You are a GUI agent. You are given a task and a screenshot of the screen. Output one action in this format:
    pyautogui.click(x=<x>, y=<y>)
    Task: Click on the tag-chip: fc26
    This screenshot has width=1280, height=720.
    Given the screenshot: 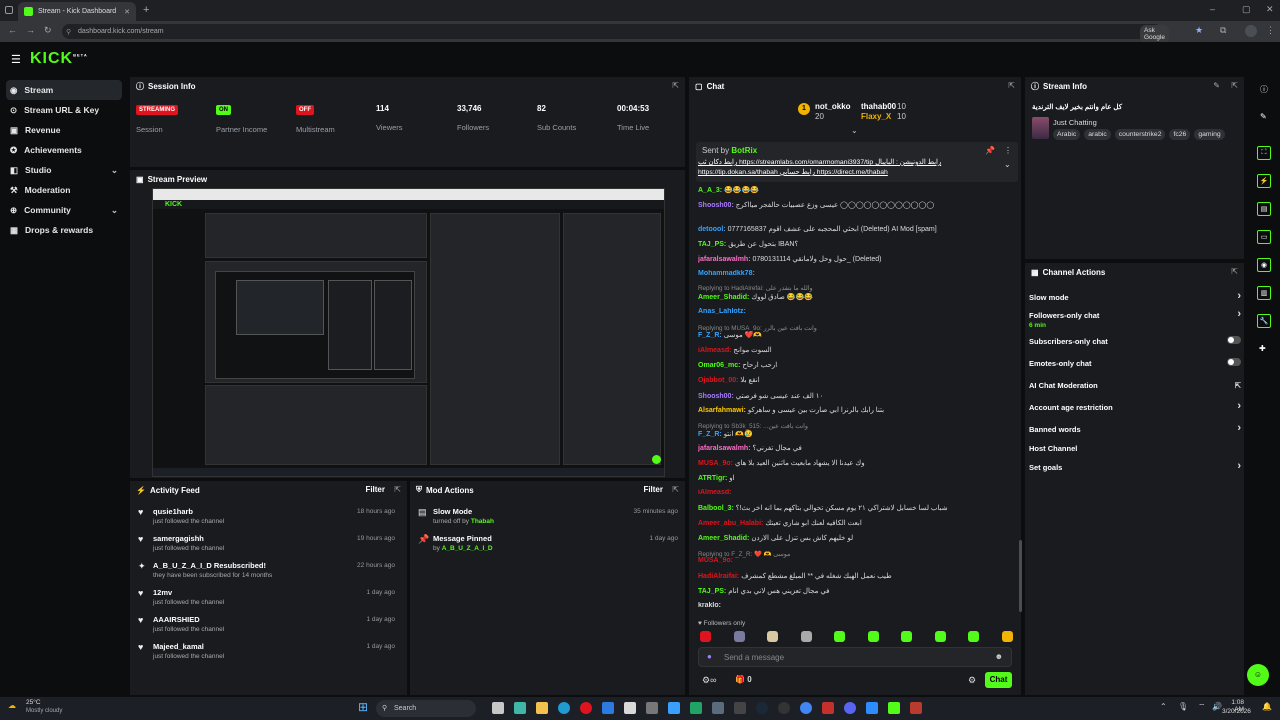 What is the action you would take?
    pyautogui.click(x=1180, y=134)
    